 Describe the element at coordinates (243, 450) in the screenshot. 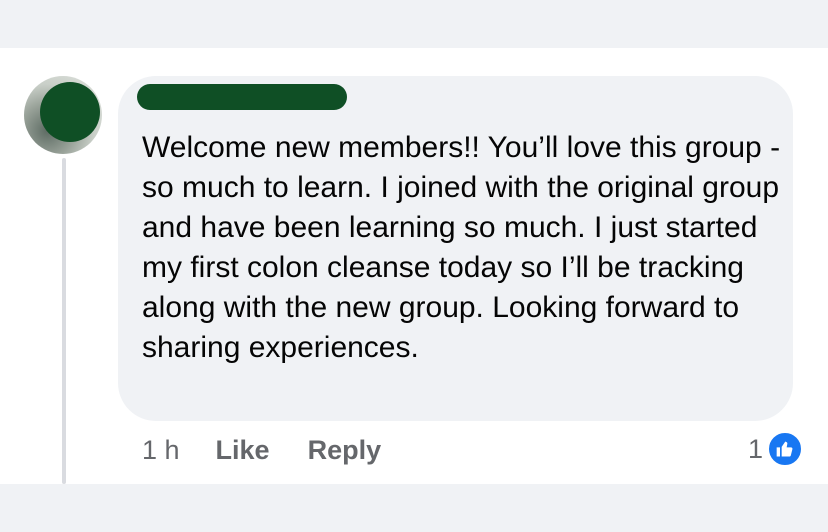

I see `like-button: Like` at that location.